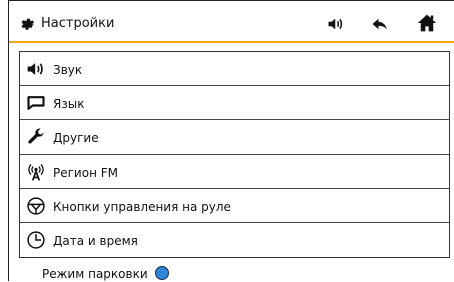 The width and height of the screenshot is (454, 282). I want to click on speech-bubble-icon, so click(36, 103).